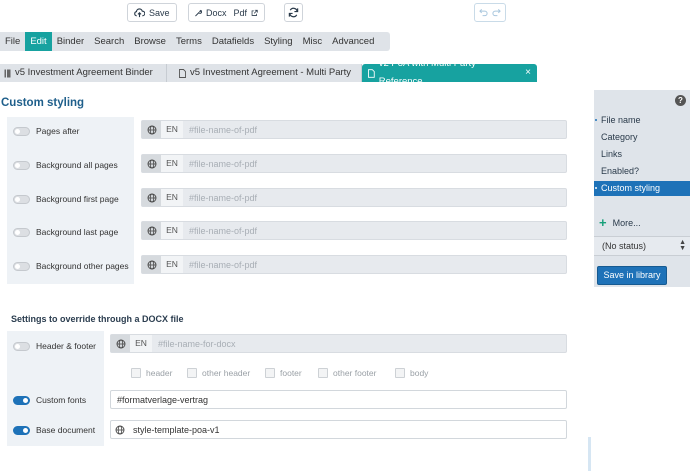 This screenshot has height=471, width=690. I want to click on sidebar-item-file-name: File name, so click(642, 120).